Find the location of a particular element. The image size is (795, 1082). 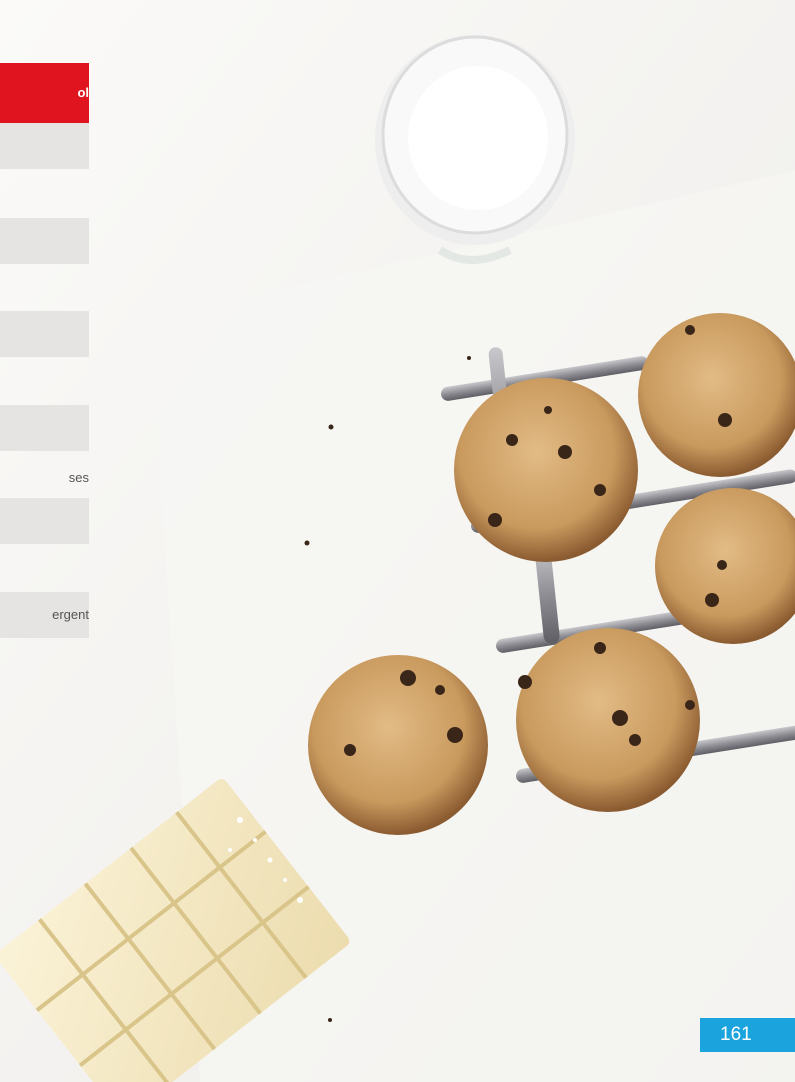

table-strip: ol ses ergent is located at coordinates (44, 541).